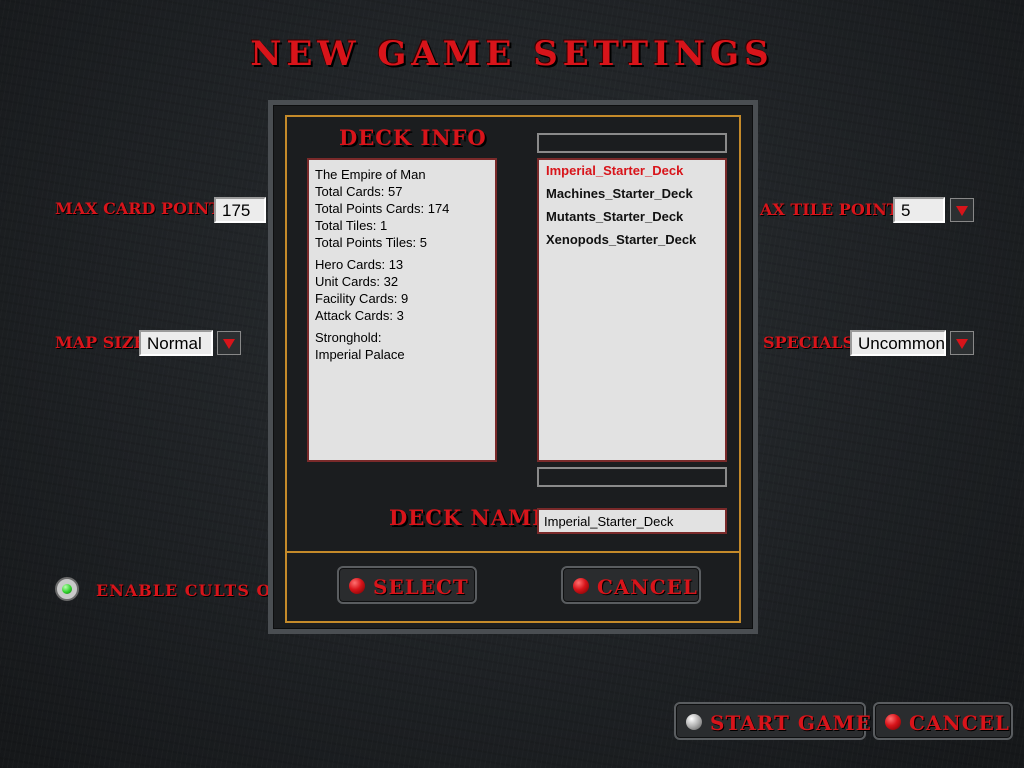  I want to click on deck-list-item: Imperial_Starter_Deck, so click(632, 172).